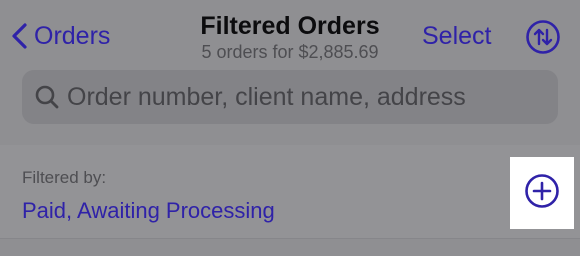 The width and height of the screenshot is (580, 256). I want to click on chevron-left-icon, so click(19, 36).